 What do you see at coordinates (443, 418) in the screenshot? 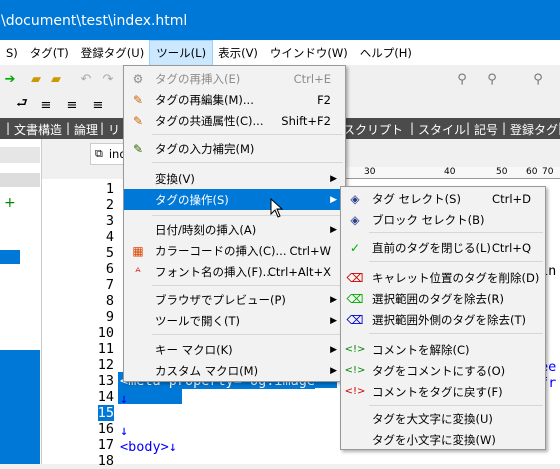
I see `menu-item-tags-to-uppercase: タグを大文字に変換(U)` at bounding box center [443, 418].